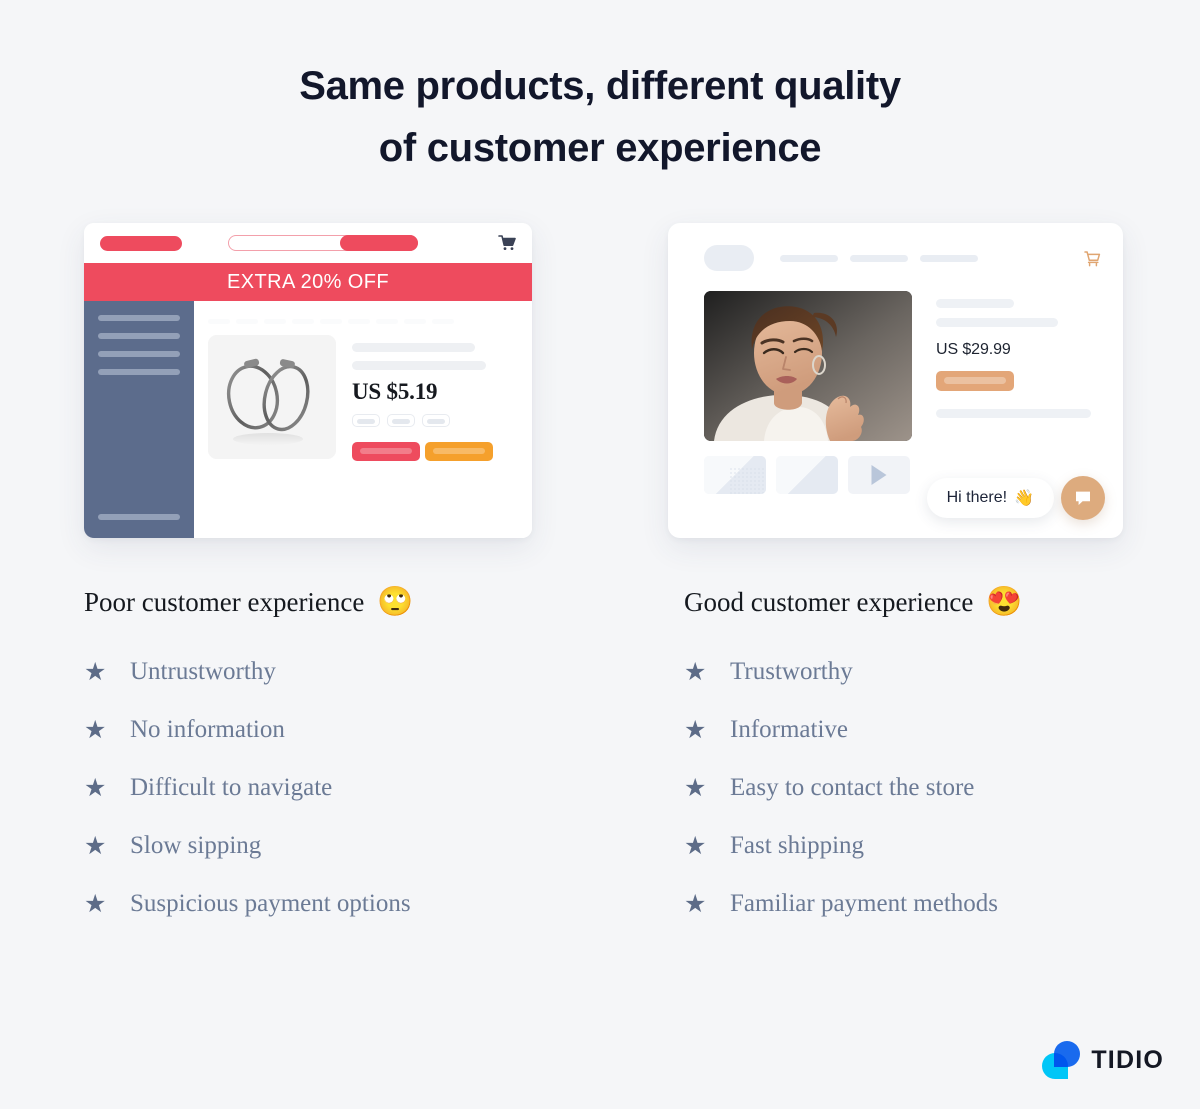 This screenshot has height=1109, width=1200. Describe the element at coordinates (203, 671) in the screenshot. I see `list-item-label: Untrustworthy` at that location.